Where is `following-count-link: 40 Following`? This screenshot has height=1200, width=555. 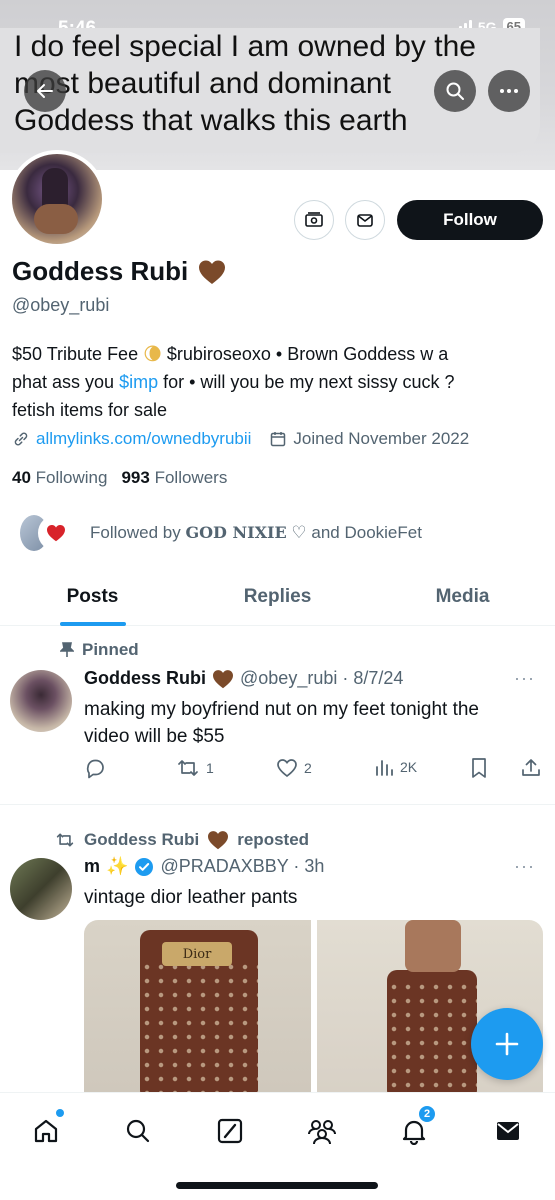
following-count-link: 40 Following is located at coordinates (59, 478).